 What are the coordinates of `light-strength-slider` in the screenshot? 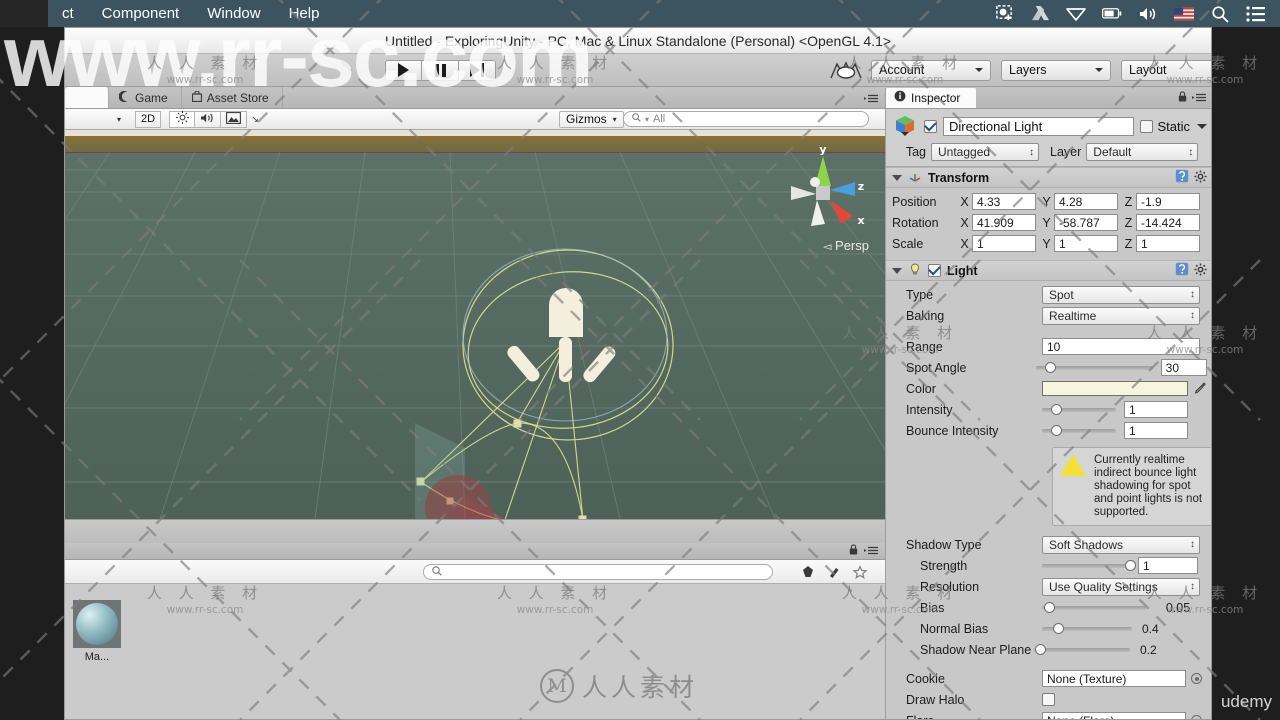 It's located at (1089, 565).